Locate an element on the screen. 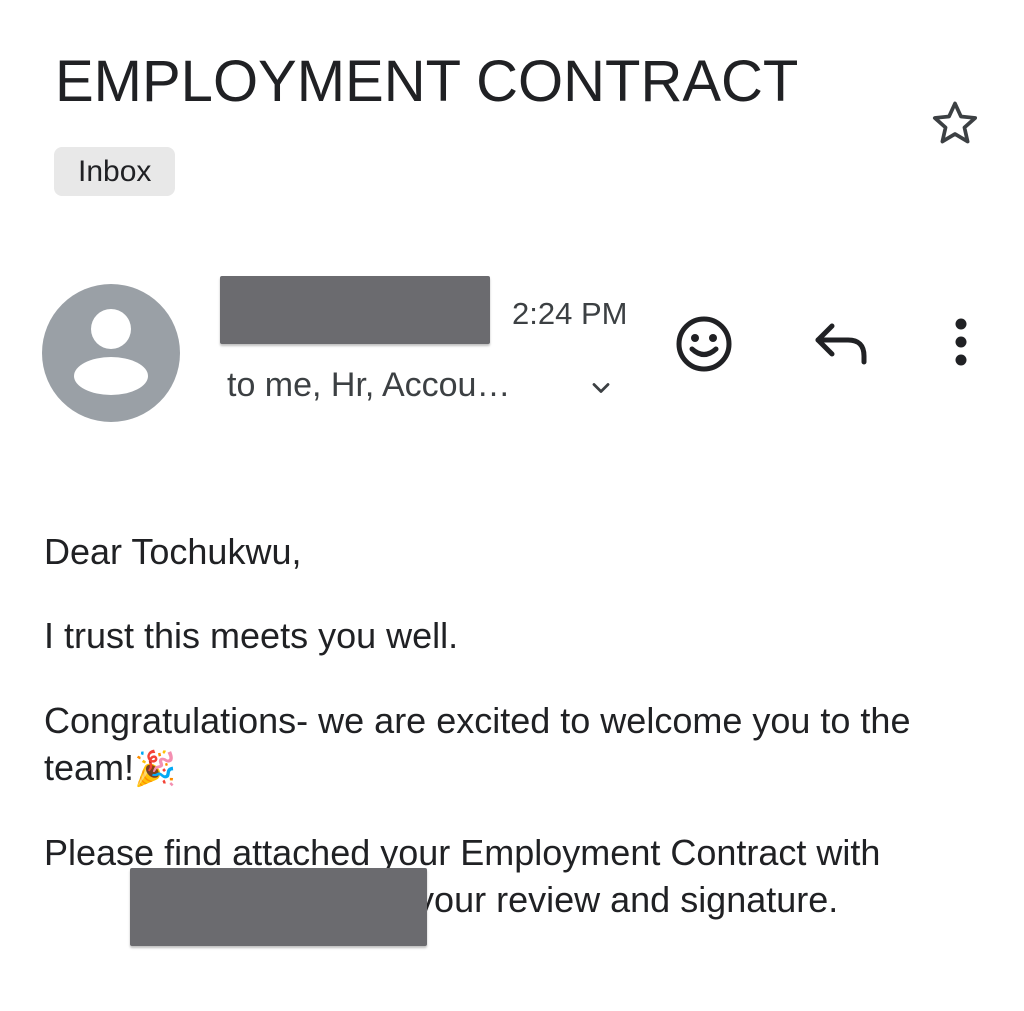 This screenshot has height=1011, width=1024. email-subject: EMPLOYMENT CONTRACT is located at coordinates (427, 81).